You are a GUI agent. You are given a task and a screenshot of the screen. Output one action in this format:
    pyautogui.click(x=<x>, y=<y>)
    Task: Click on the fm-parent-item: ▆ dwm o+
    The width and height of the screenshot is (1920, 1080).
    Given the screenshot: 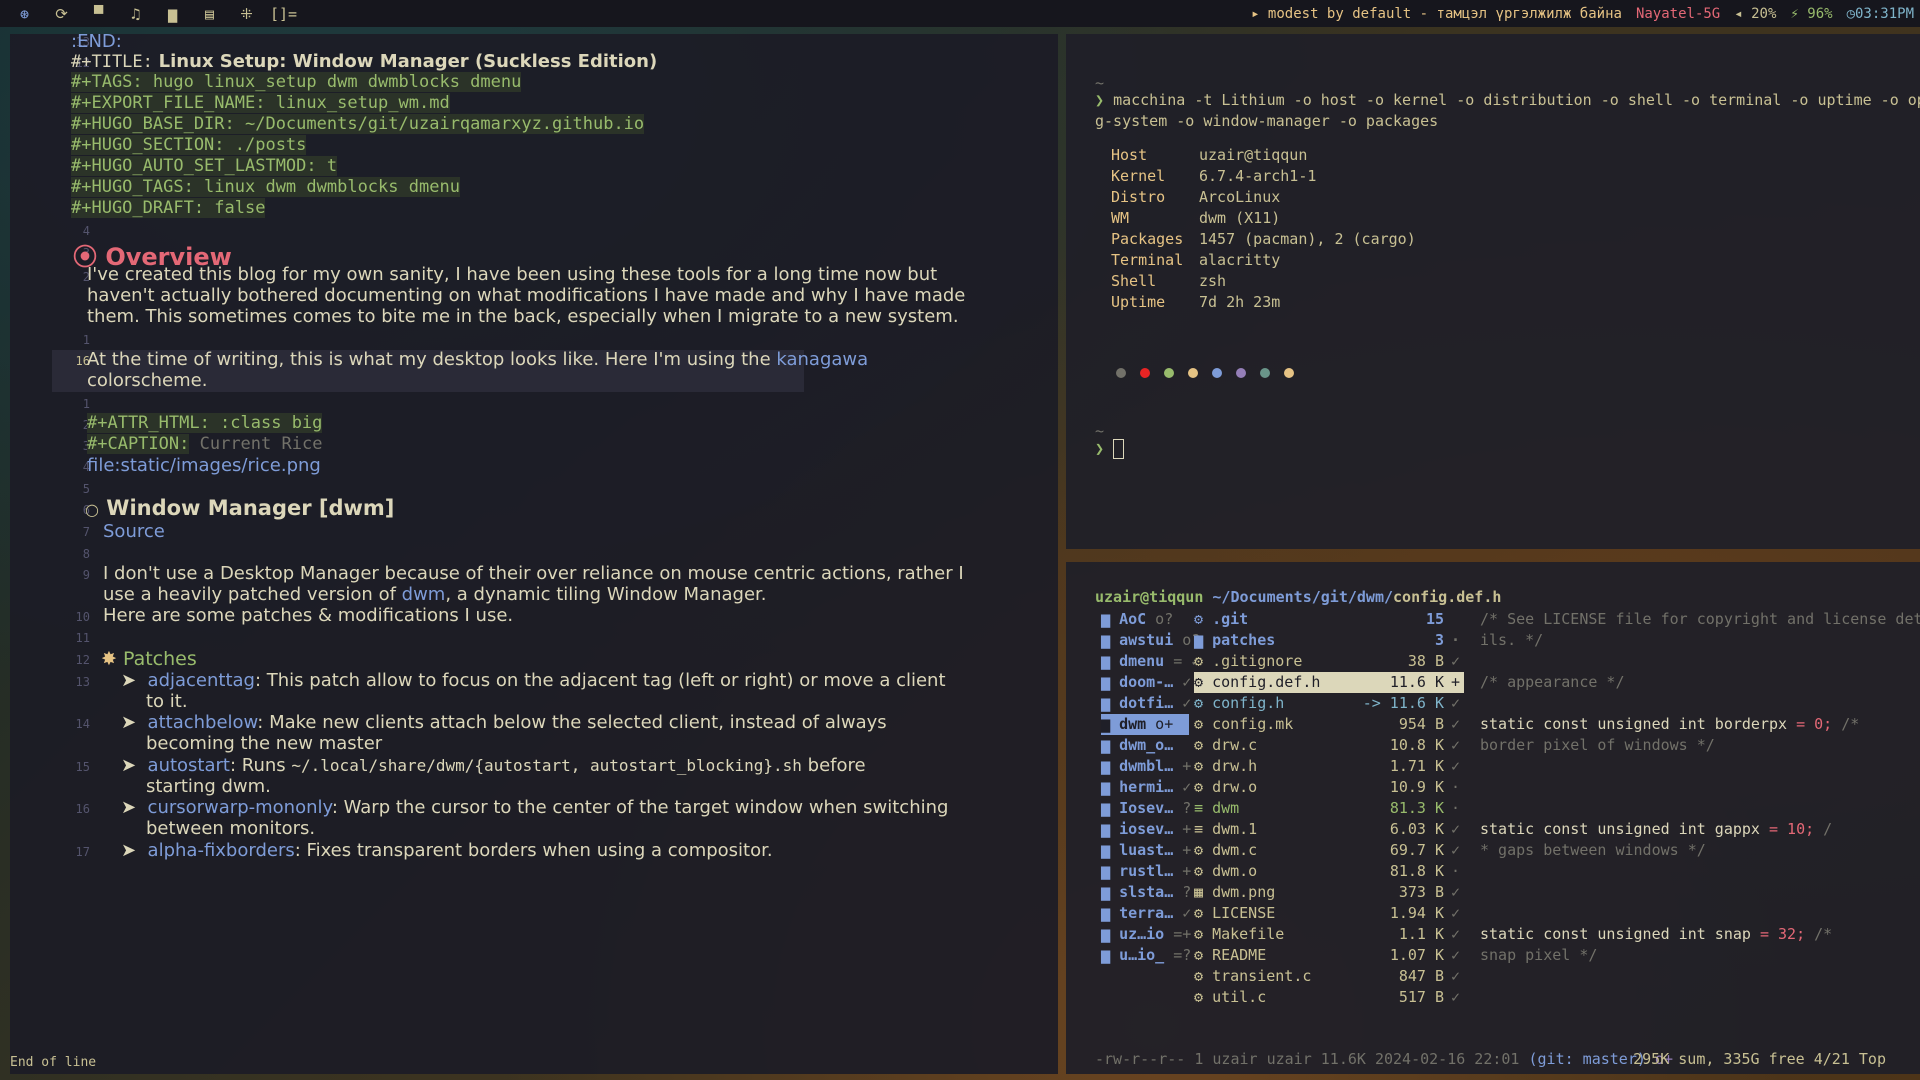 What is the action you would take?
    pyautogui.click(x=1145, y=724)
    